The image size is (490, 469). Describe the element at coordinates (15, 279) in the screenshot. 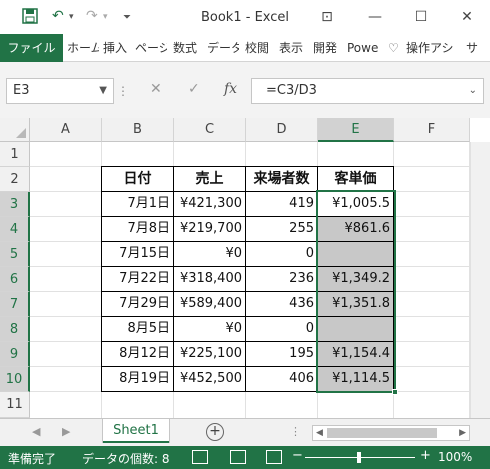

I see `row-header-6: 6` at that location.